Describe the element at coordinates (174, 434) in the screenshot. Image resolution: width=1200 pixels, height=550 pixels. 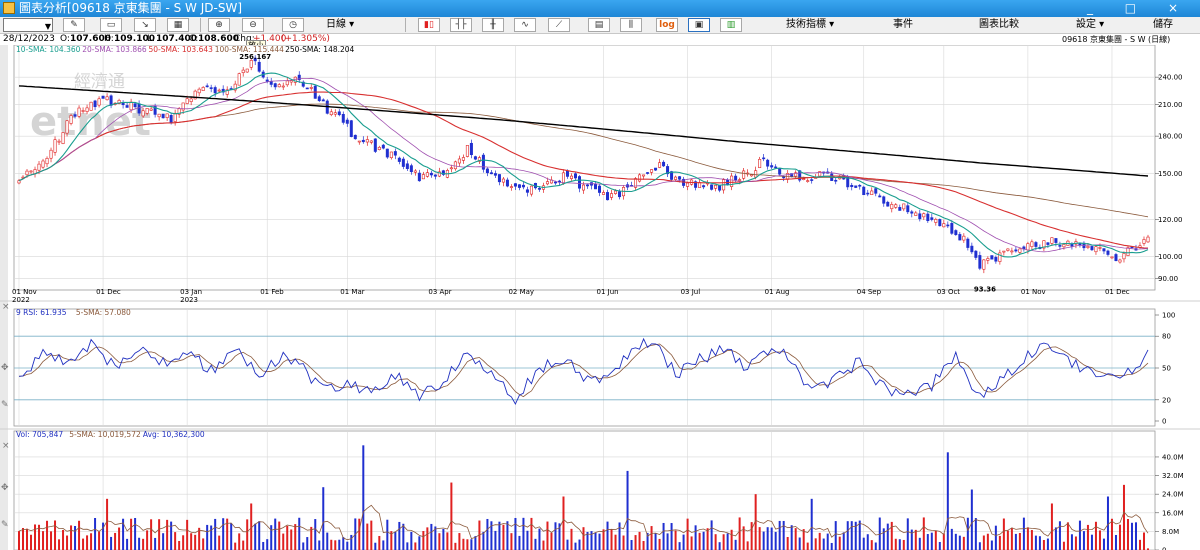
I see `volume-legend-item: Avg: 10,362,300` at that location.